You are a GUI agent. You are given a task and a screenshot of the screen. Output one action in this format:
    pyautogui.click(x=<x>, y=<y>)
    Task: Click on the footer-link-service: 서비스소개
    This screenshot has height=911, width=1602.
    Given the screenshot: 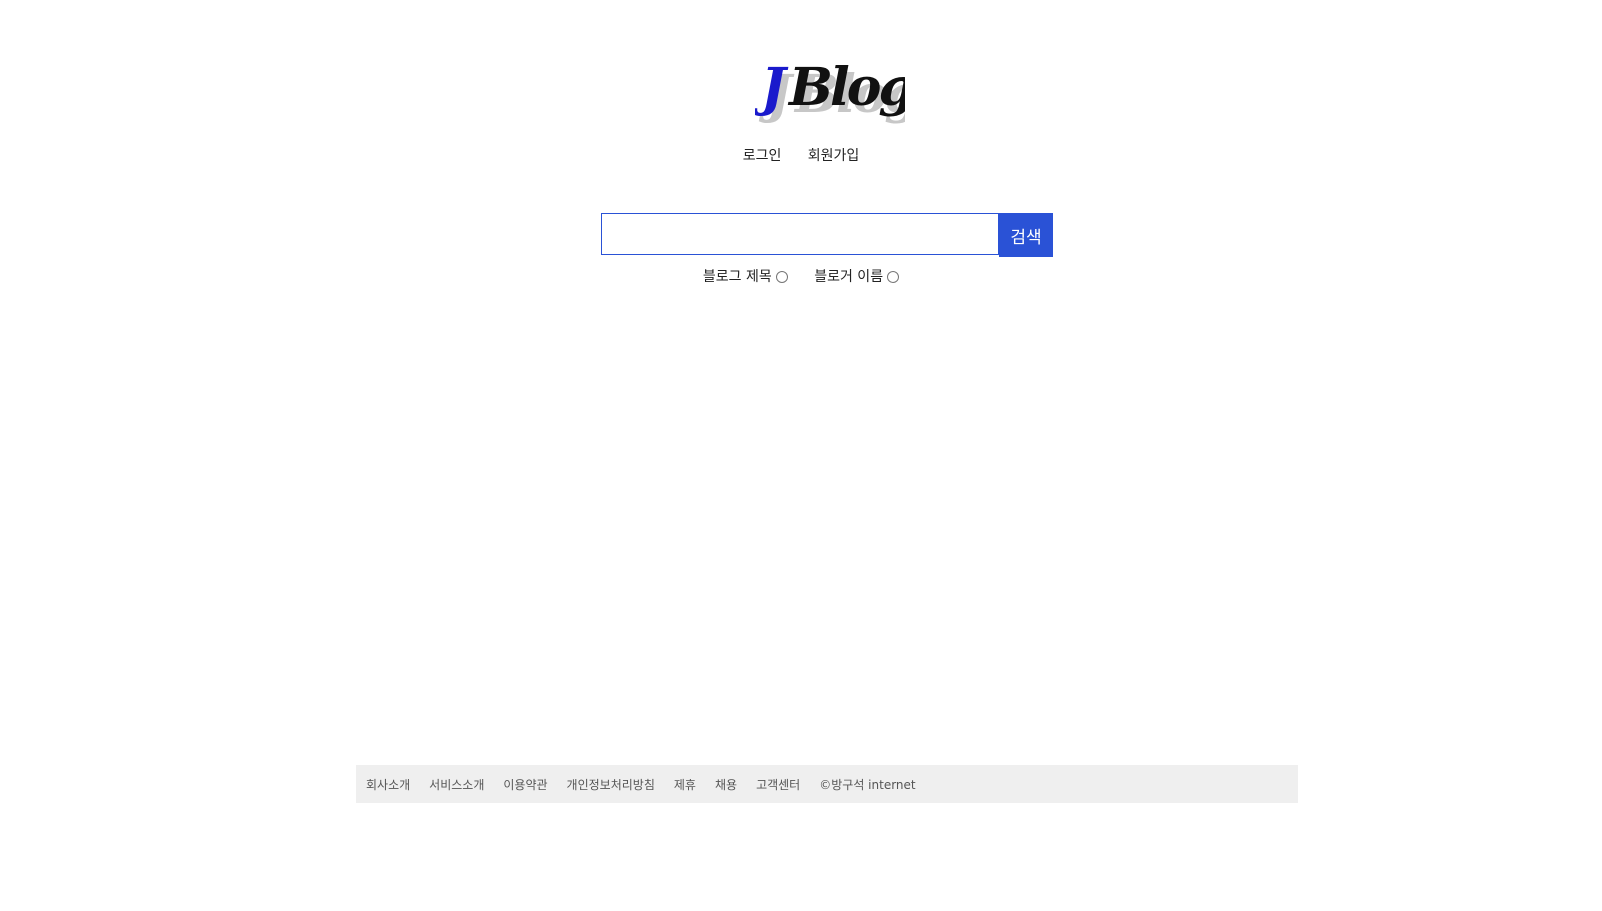 What is the action you would take?
    pyautogui.click(x=456, y=784)
    